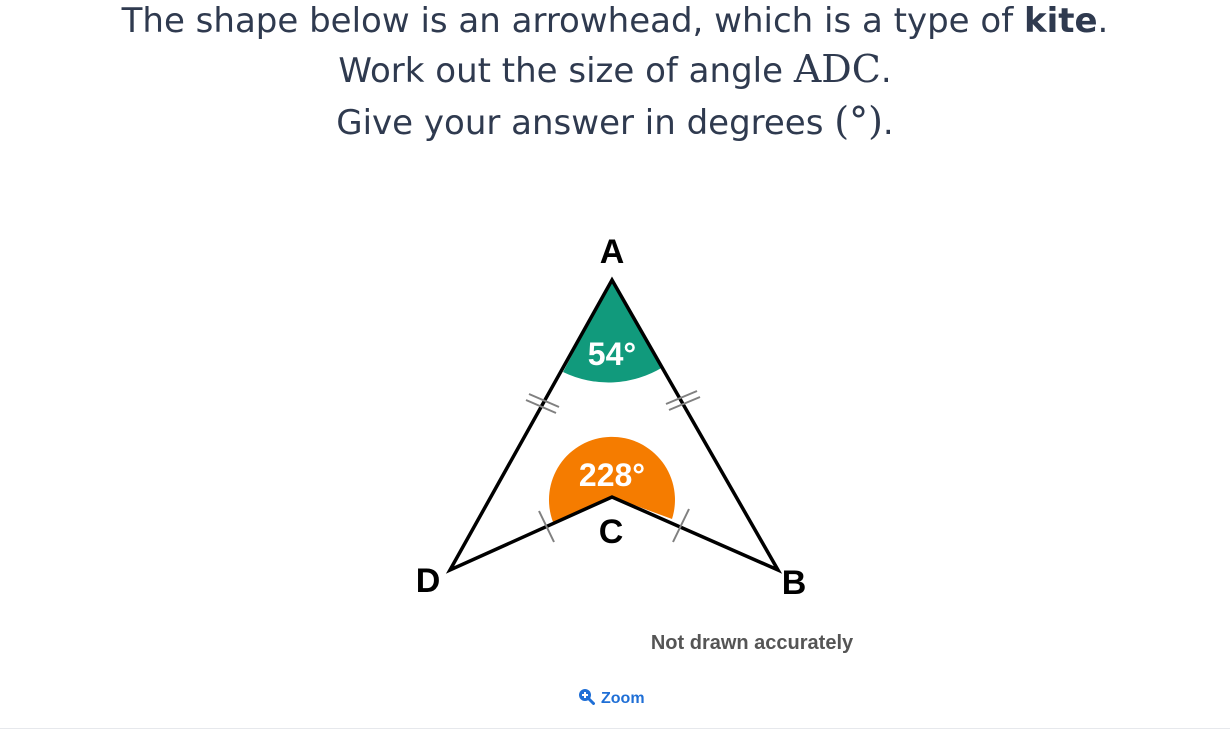  Describe the element at coordinates (612, 252) in the screenshot. I see `vertex-label-a: A` at that location.